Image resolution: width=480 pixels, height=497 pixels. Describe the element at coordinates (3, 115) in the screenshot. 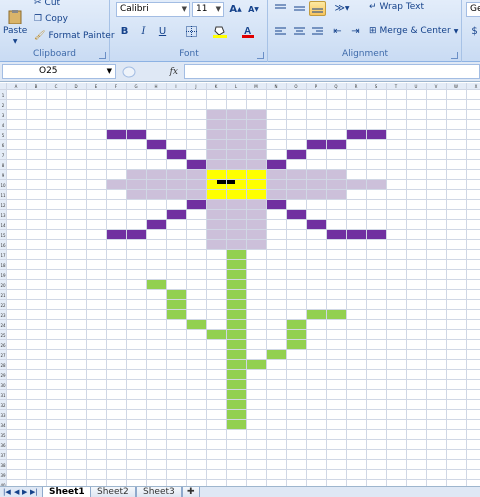

I see `row-header: 3` at that location.